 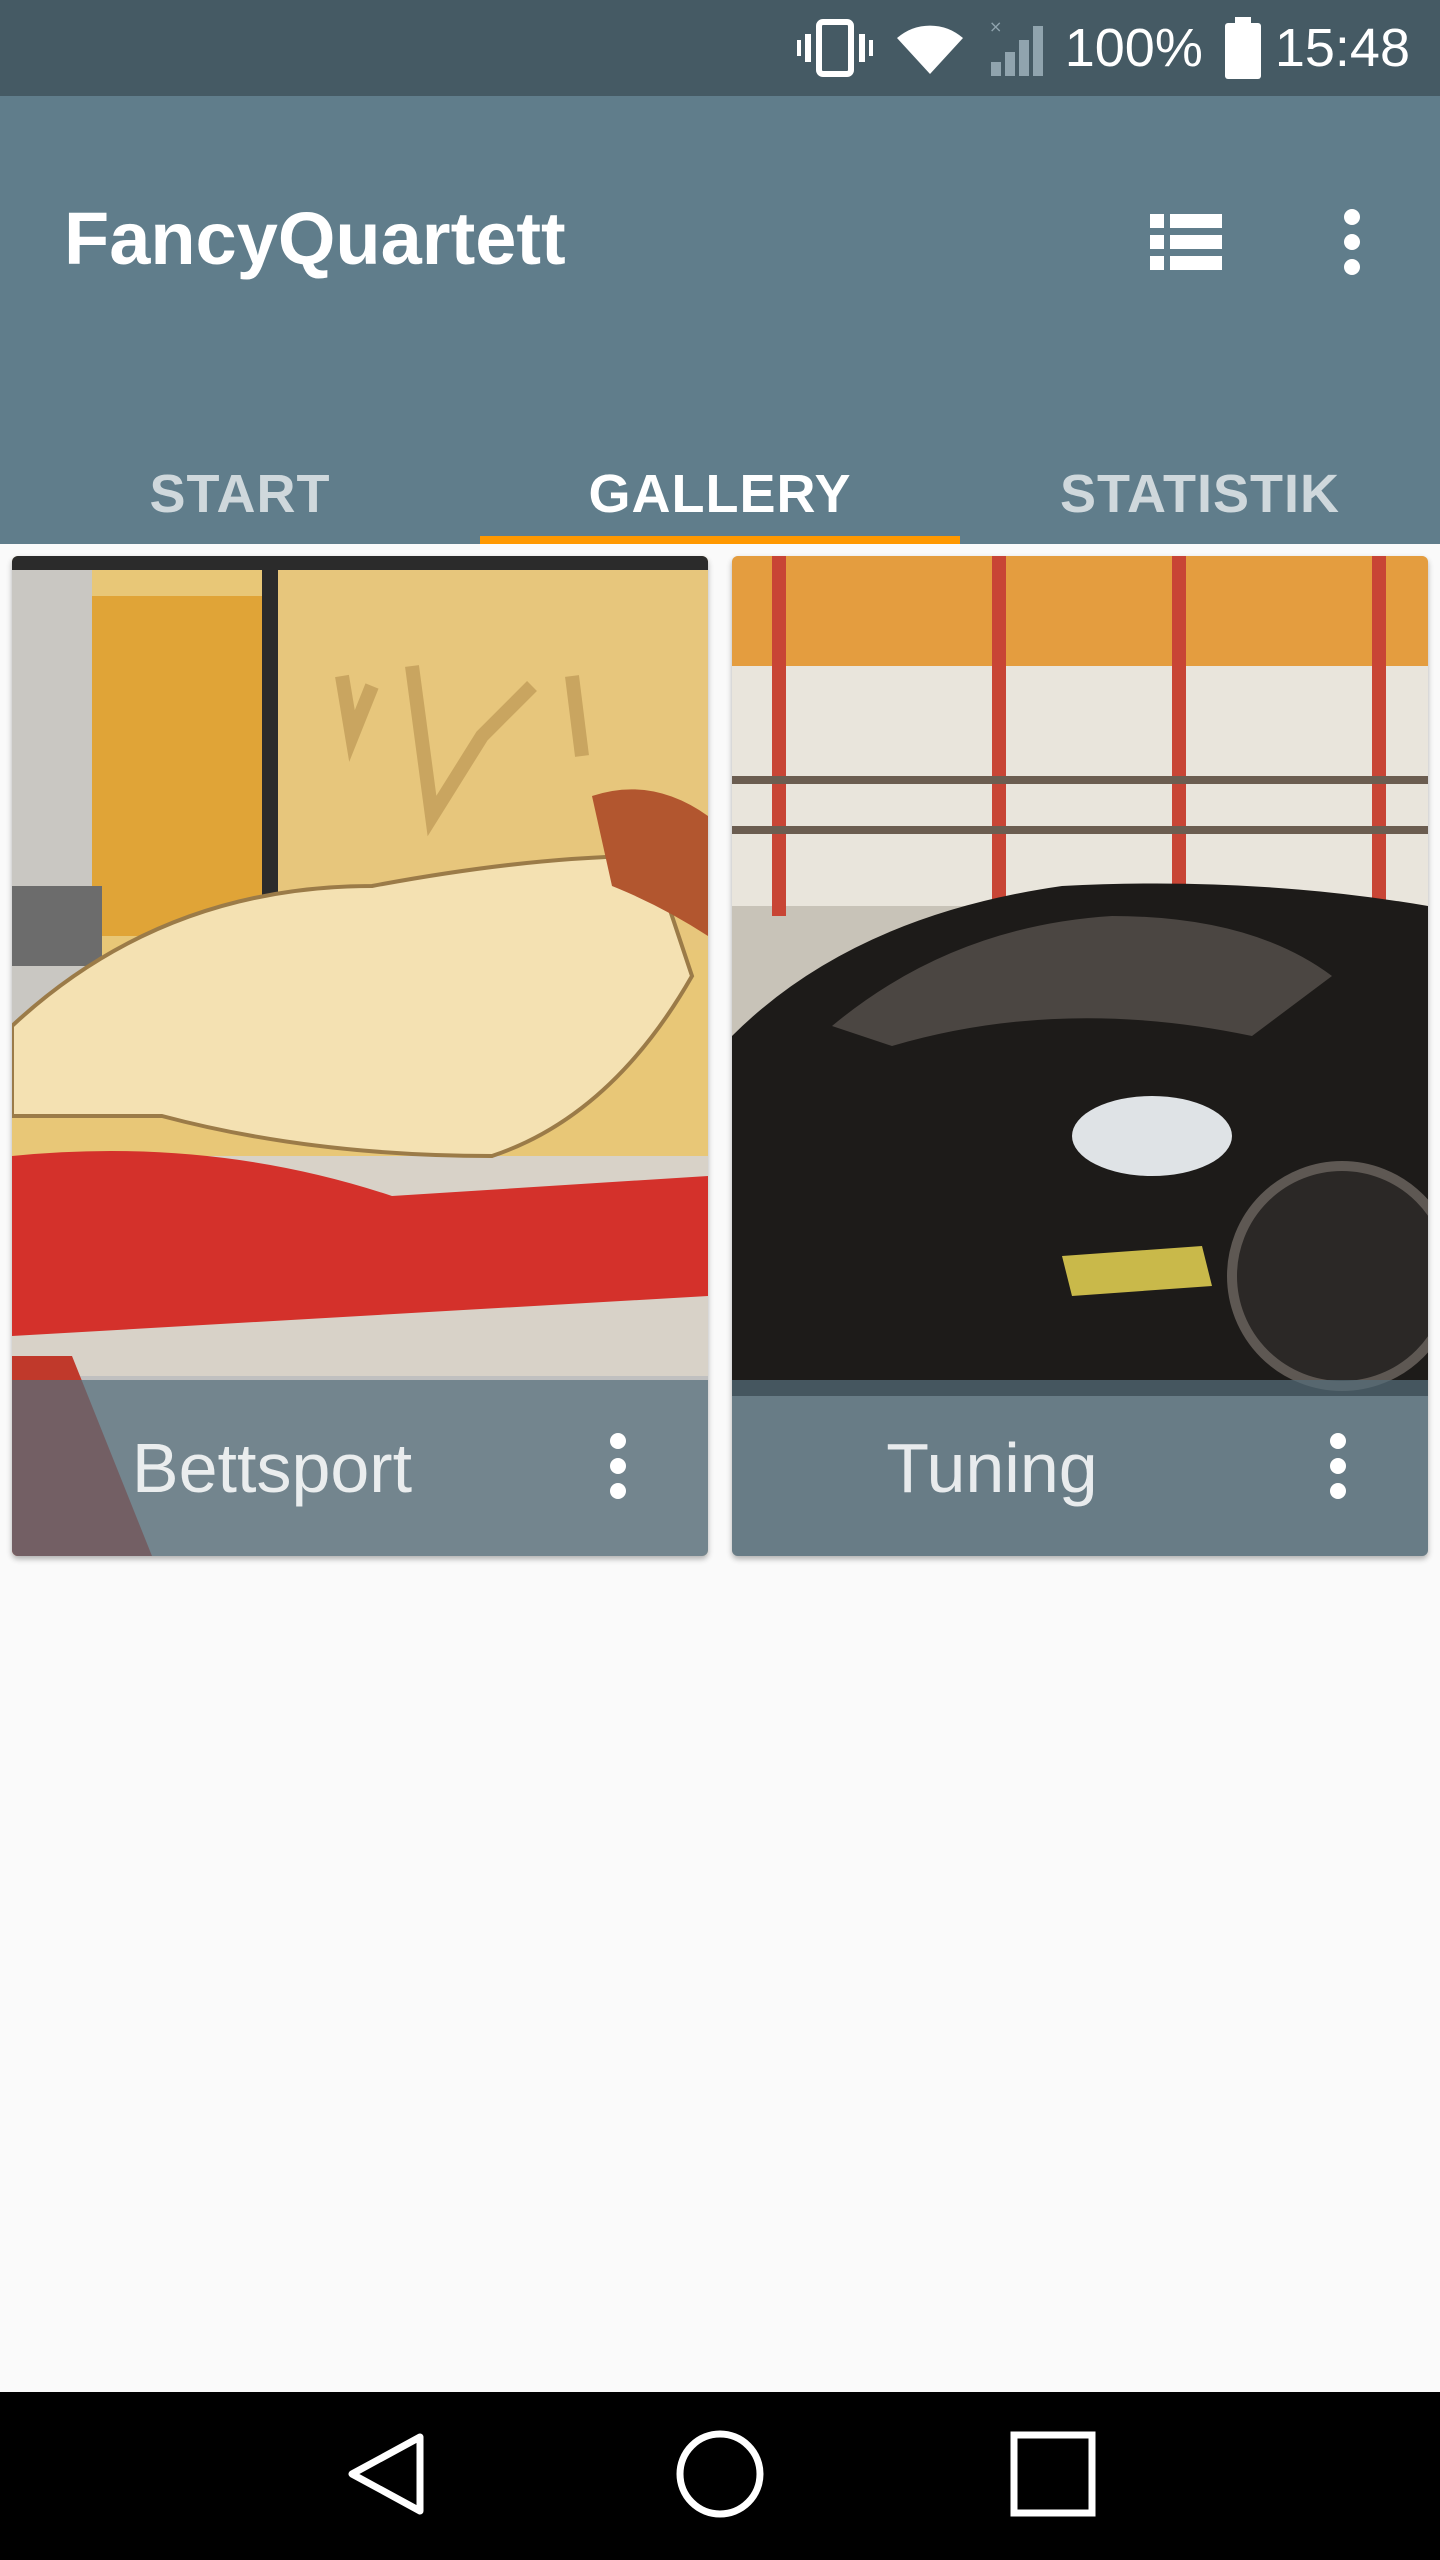 I want to click on home-button, so click(x=720, y=2476).